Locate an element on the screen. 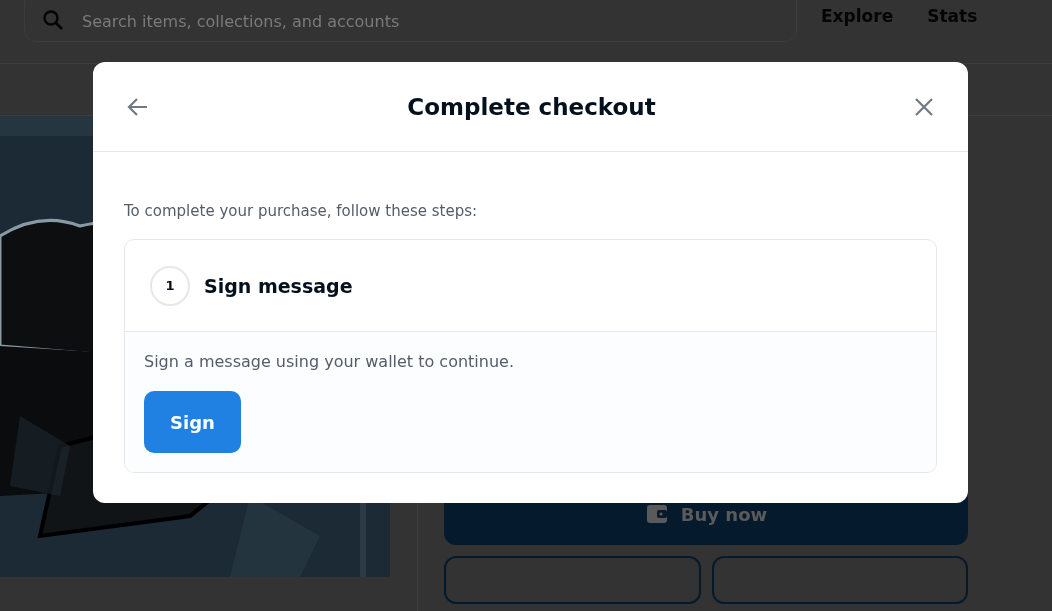  search-icon is located at coordinates (53, 20).